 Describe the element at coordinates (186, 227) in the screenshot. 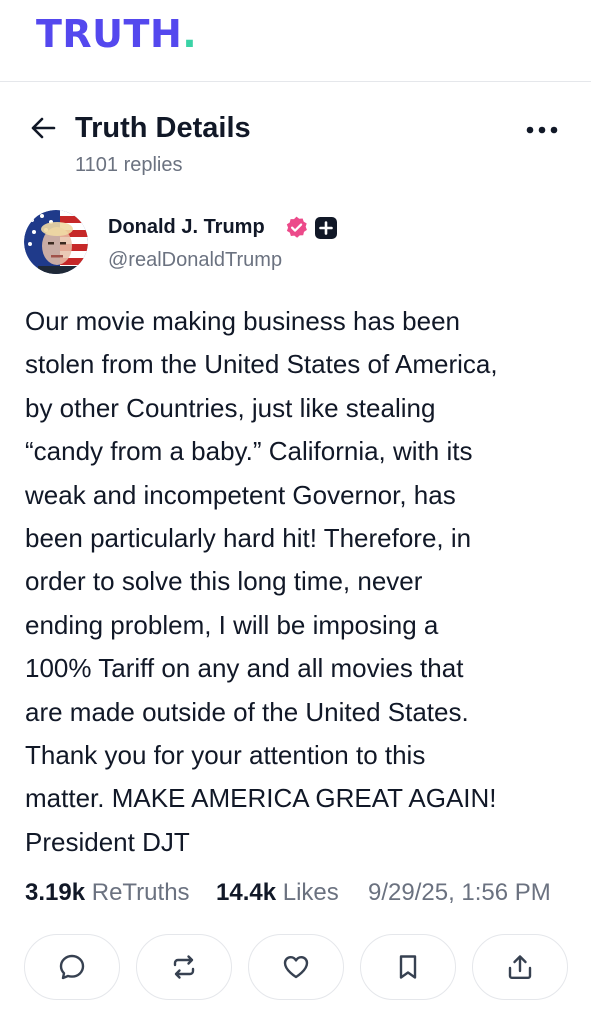

I see `author-name: Donald J. Trump` at that location.